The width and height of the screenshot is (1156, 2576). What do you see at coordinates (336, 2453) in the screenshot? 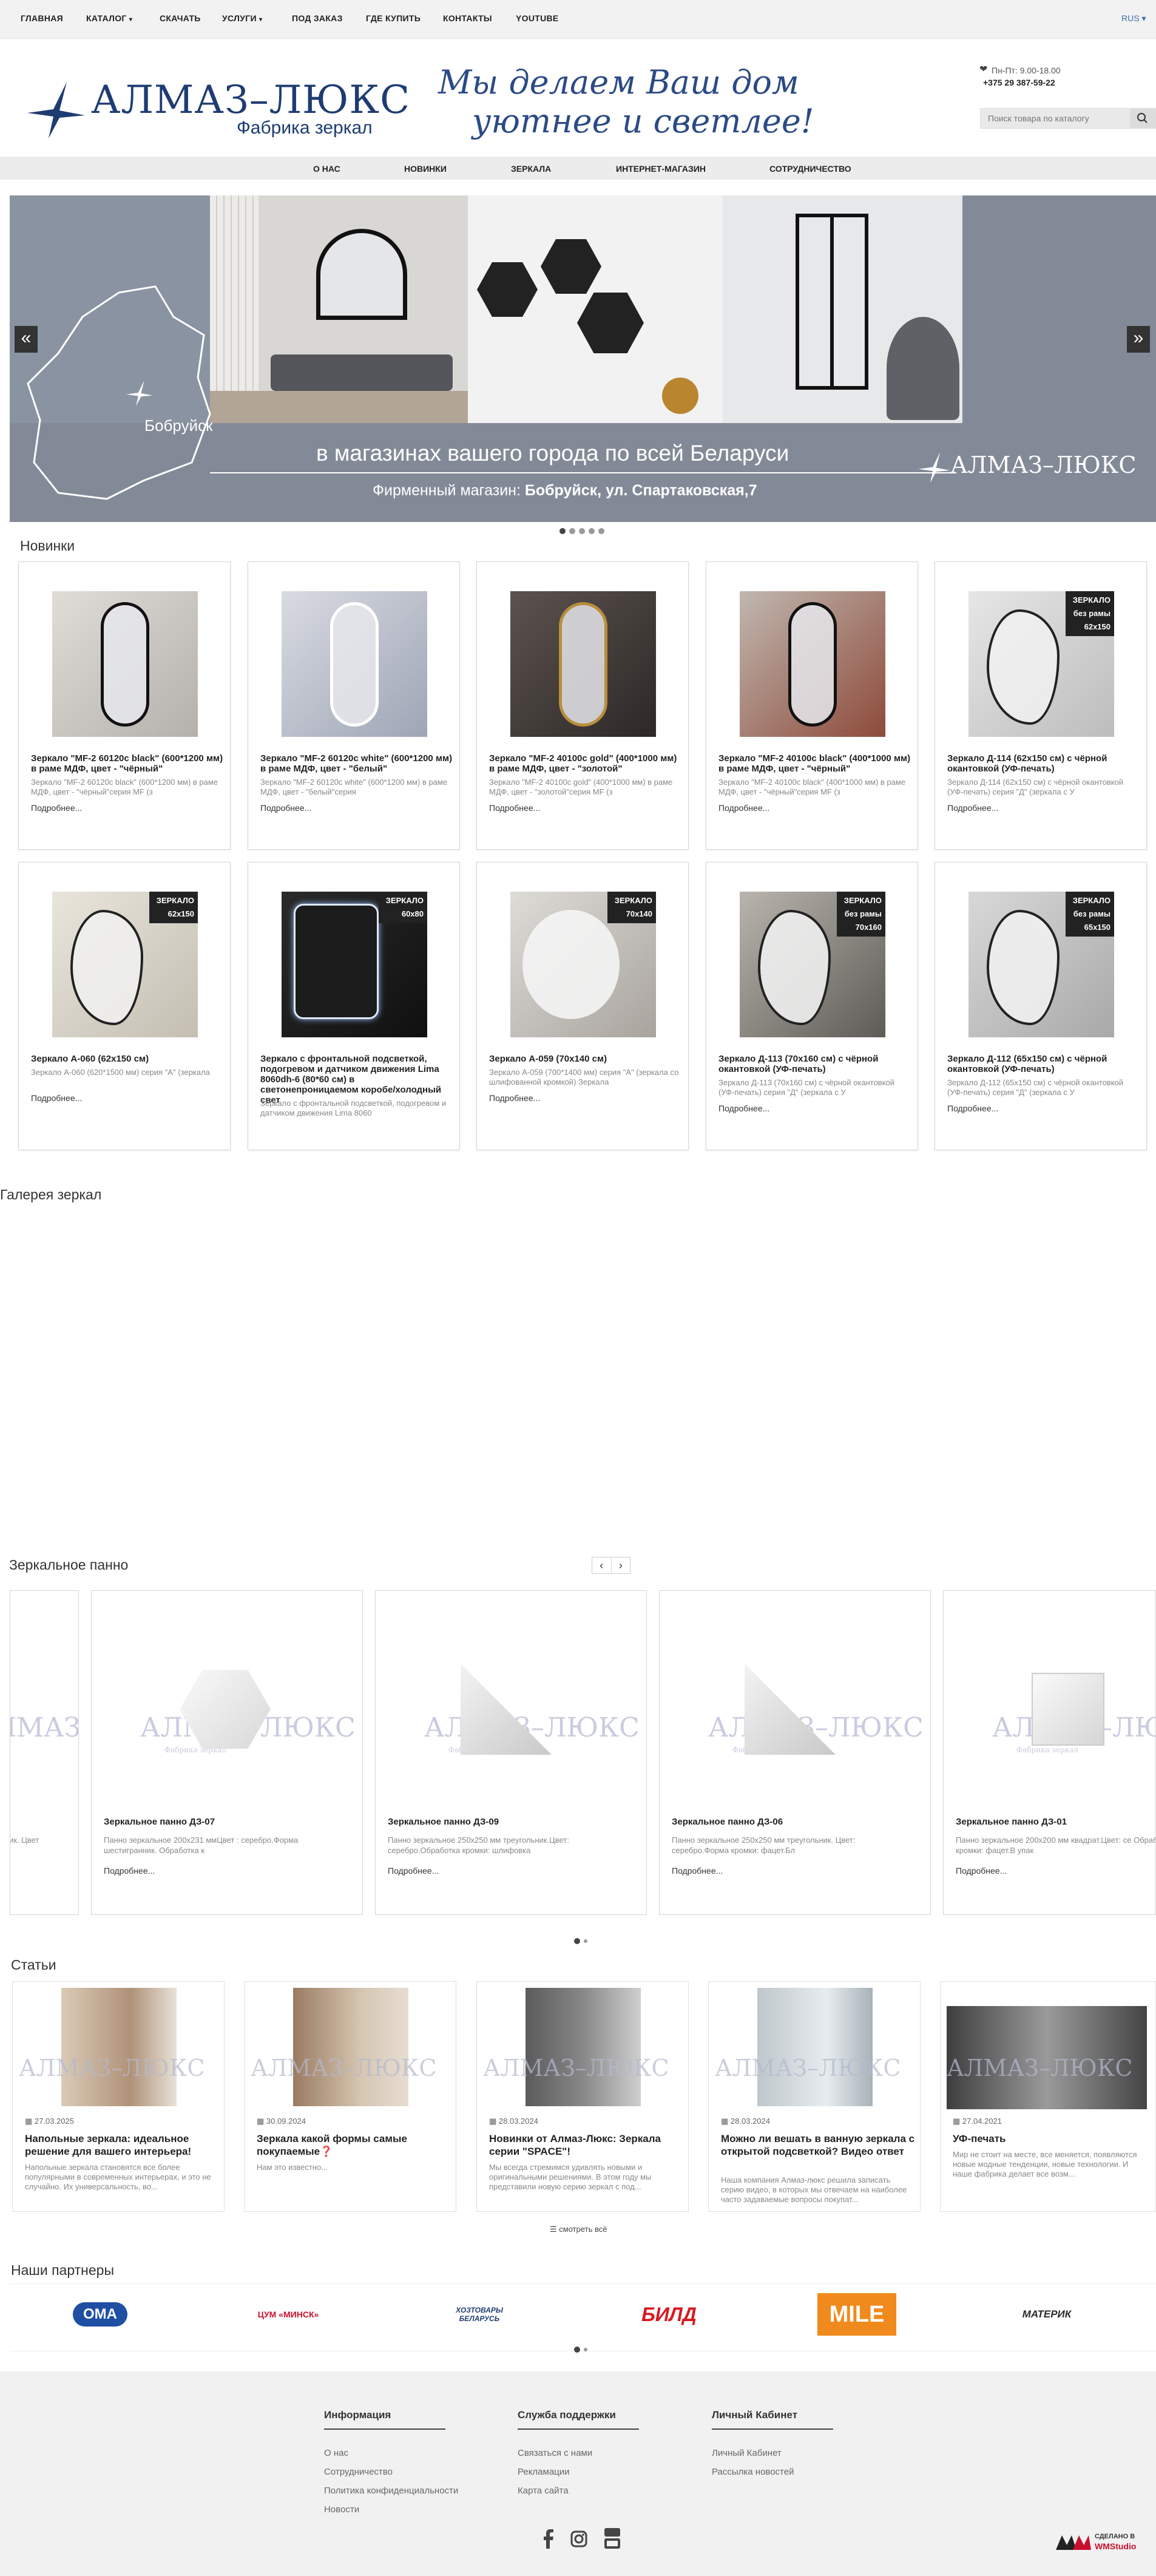
I see `footer-link-about: О нас` at bounding box center [336, 2453].